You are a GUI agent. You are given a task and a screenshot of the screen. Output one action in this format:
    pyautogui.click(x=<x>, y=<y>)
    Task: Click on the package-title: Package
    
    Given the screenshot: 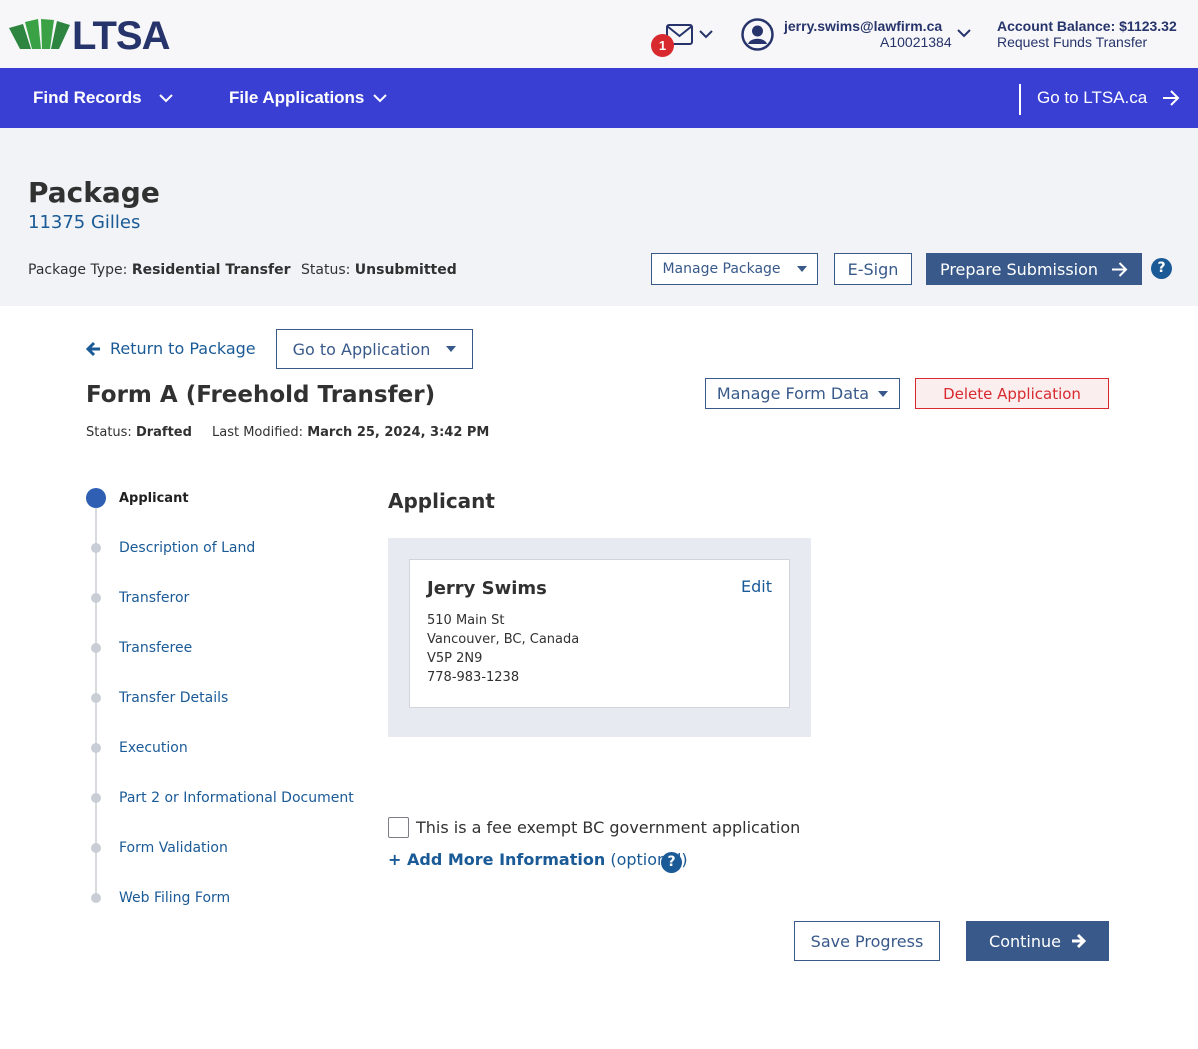 What is the action you would take?
    pyautogui.click(x=94, y=192)
    